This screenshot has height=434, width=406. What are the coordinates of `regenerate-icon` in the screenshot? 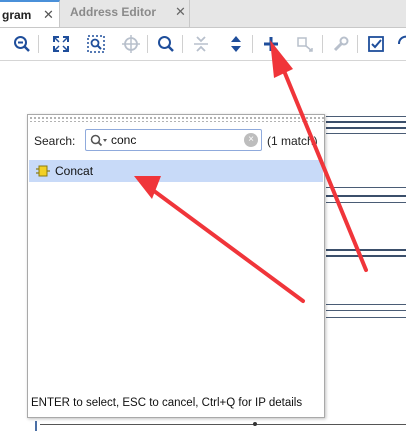 It's located at (402, 40).